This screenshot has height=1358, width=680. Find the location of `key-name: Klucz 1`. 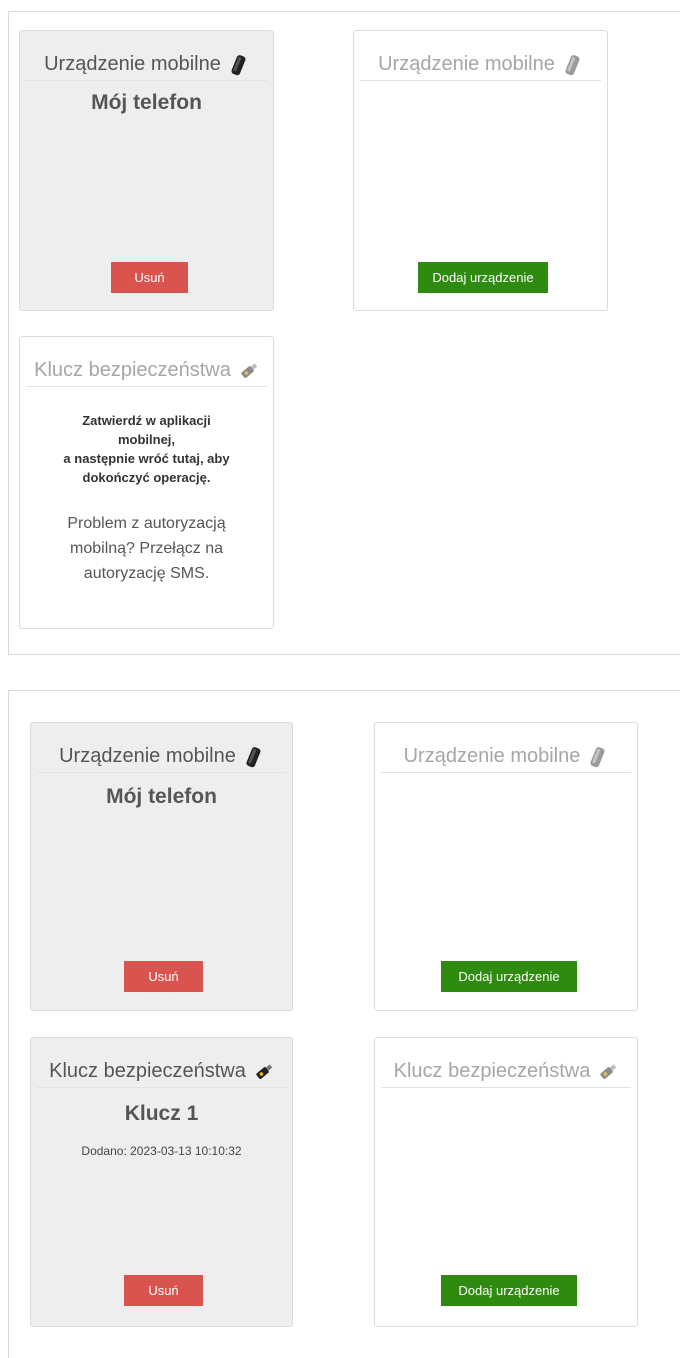

key-name: Klucz 1 is located at coordinates (161, 1113).